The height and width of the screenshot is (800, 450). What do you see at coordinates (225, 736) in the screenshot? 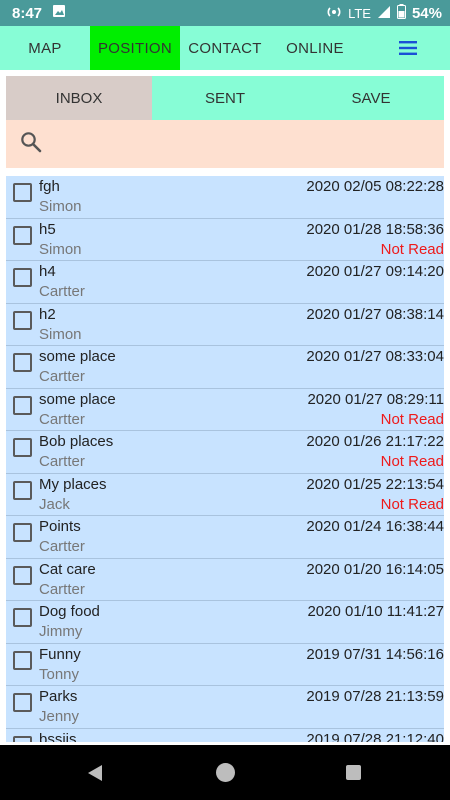
I see `list-item: bssjjs 2019 07/28 21:12:40` at bounding box center [225, 736].